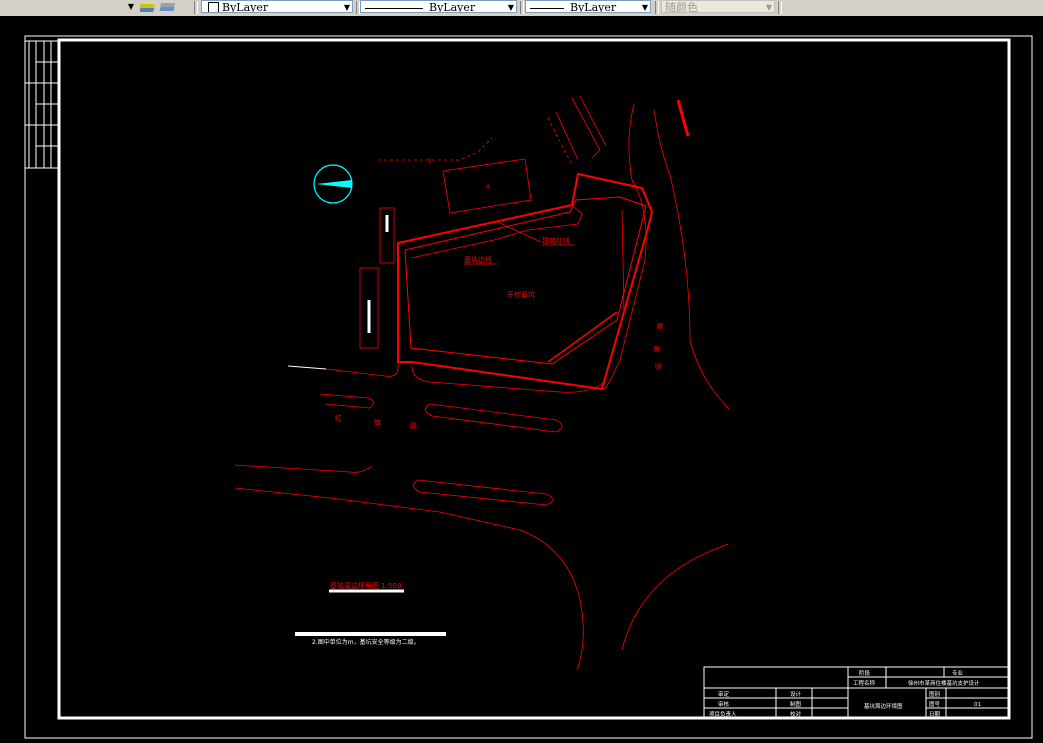 The width and height of the screenshot is (1043, 743). I want to click on layer-dropdown: ▼, so click(68, 6).